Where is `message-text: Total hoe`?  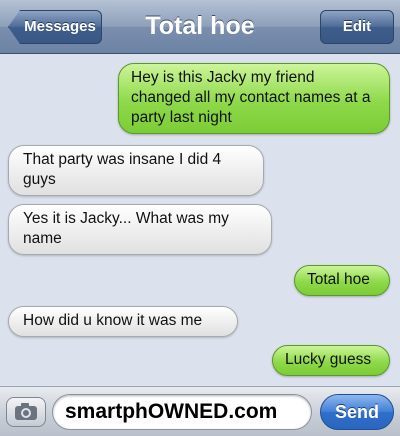
message-text: Total hoe is located at coordinates (338, 279).